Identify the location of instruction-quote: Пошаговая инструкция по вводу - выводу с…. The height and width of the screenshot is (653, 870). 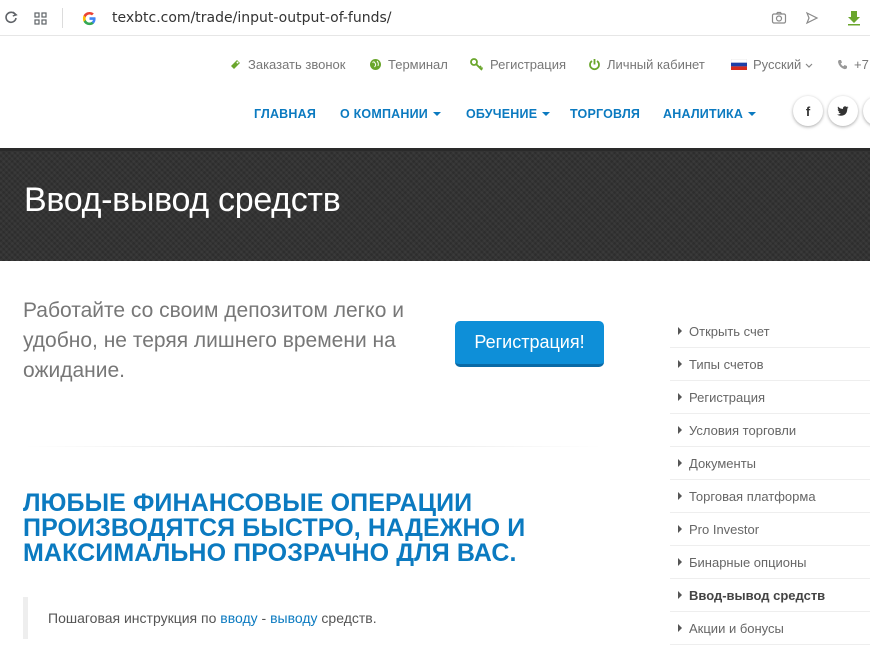
(313, 618).